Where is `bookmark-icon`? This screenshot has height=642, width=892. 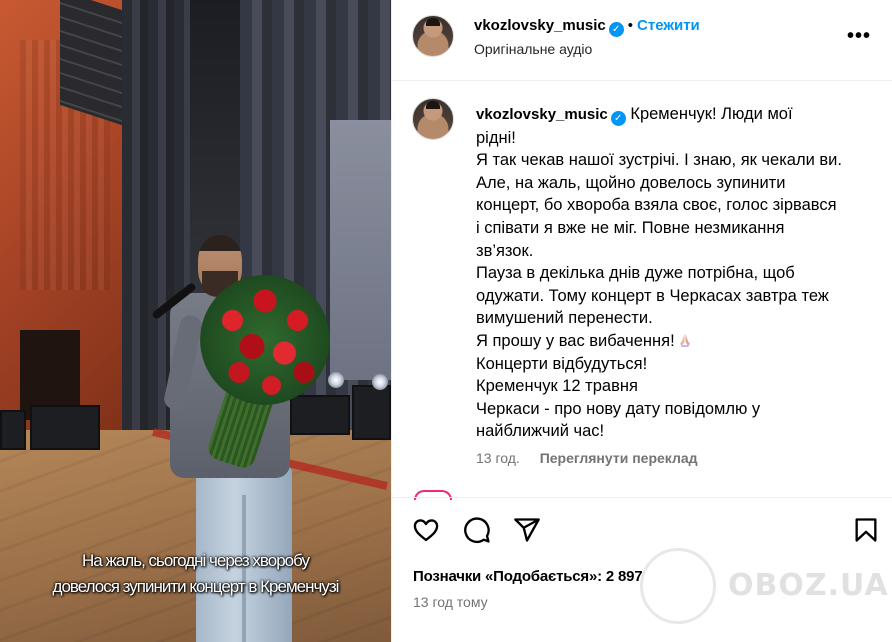 bookmark-icon is located at coordinates (866, 530).